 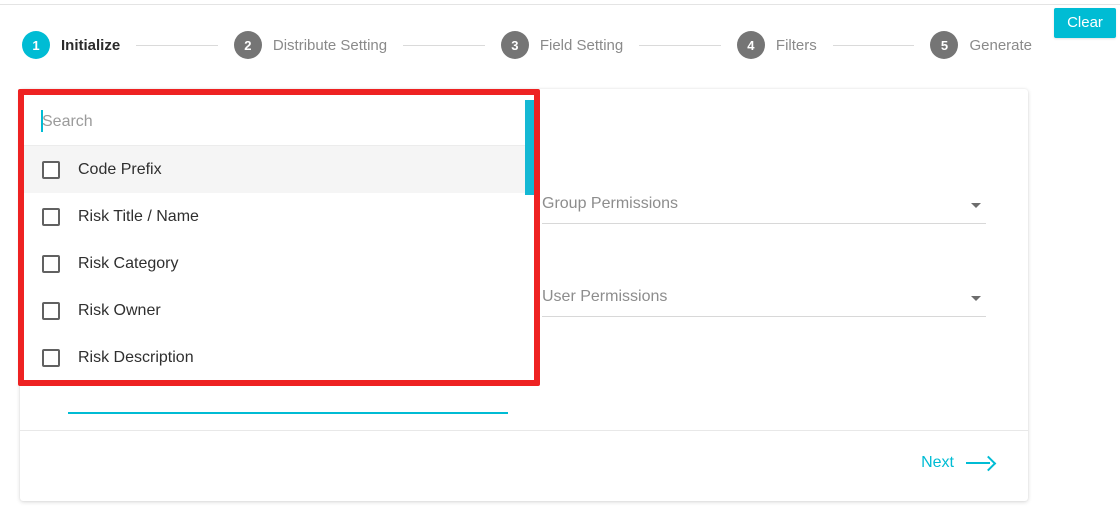 I want to click on list-item-label: Code Prefix, so click(x=120, y=169).